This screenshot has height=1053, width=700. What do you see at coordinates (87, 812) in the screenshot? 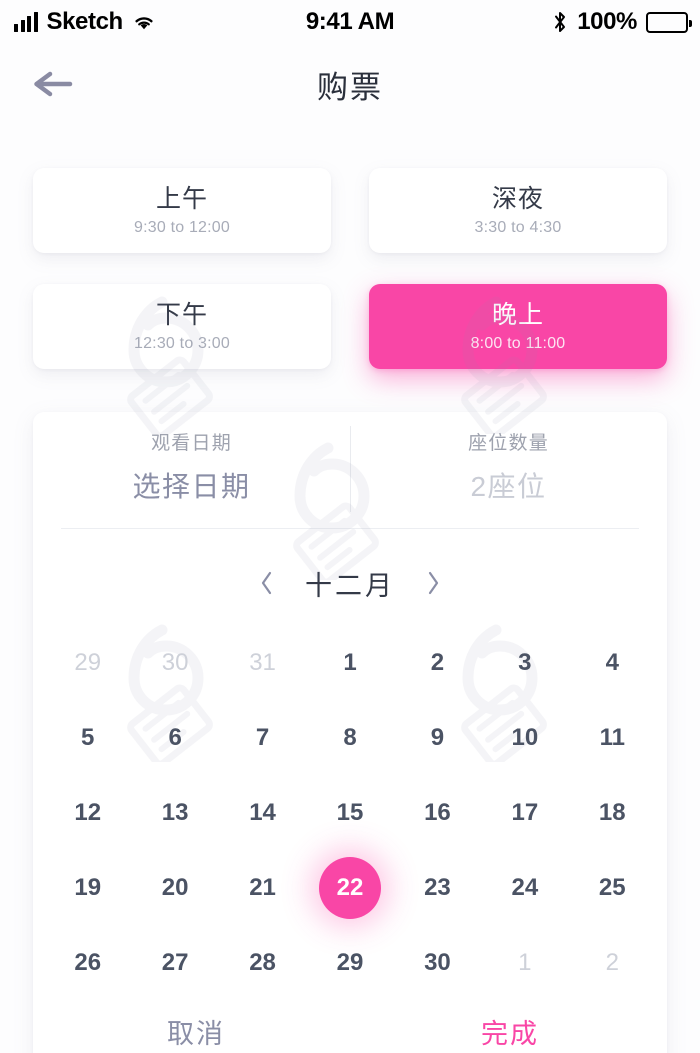
I see `calendar-day: 12` at bounding box center [87, 812].